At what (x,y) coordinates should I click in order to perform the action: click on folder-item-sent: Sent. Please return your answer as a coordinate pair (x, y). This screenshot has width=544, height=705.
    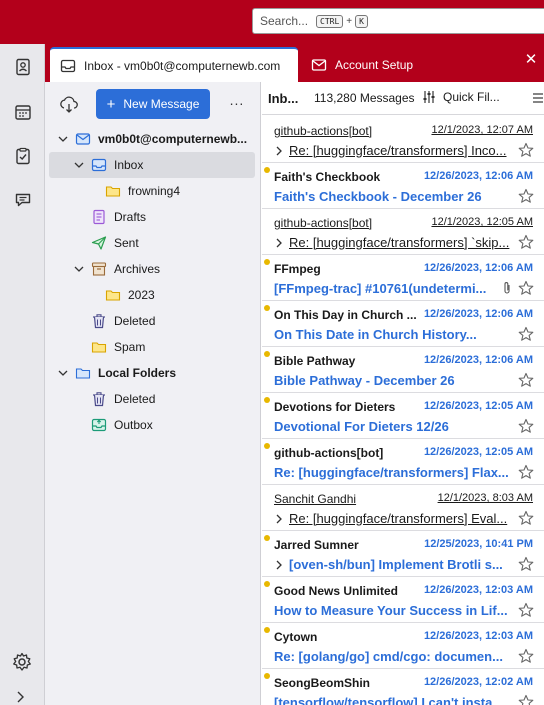
    Looking at the image, I should click on (153, 243).